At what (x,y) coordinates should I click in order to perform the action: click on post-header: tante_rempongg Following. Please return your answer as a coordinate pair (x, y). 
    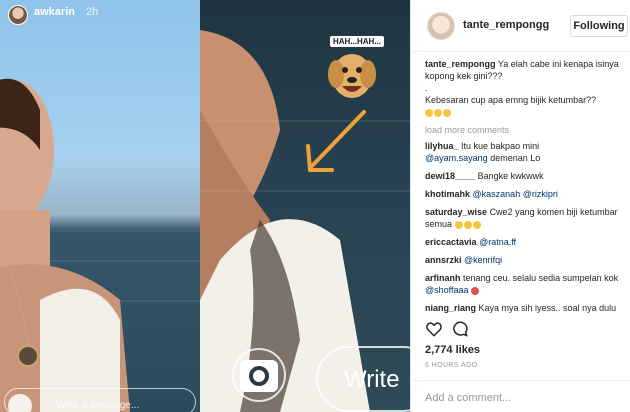
    Looking at the image, I should click on (520, 26).